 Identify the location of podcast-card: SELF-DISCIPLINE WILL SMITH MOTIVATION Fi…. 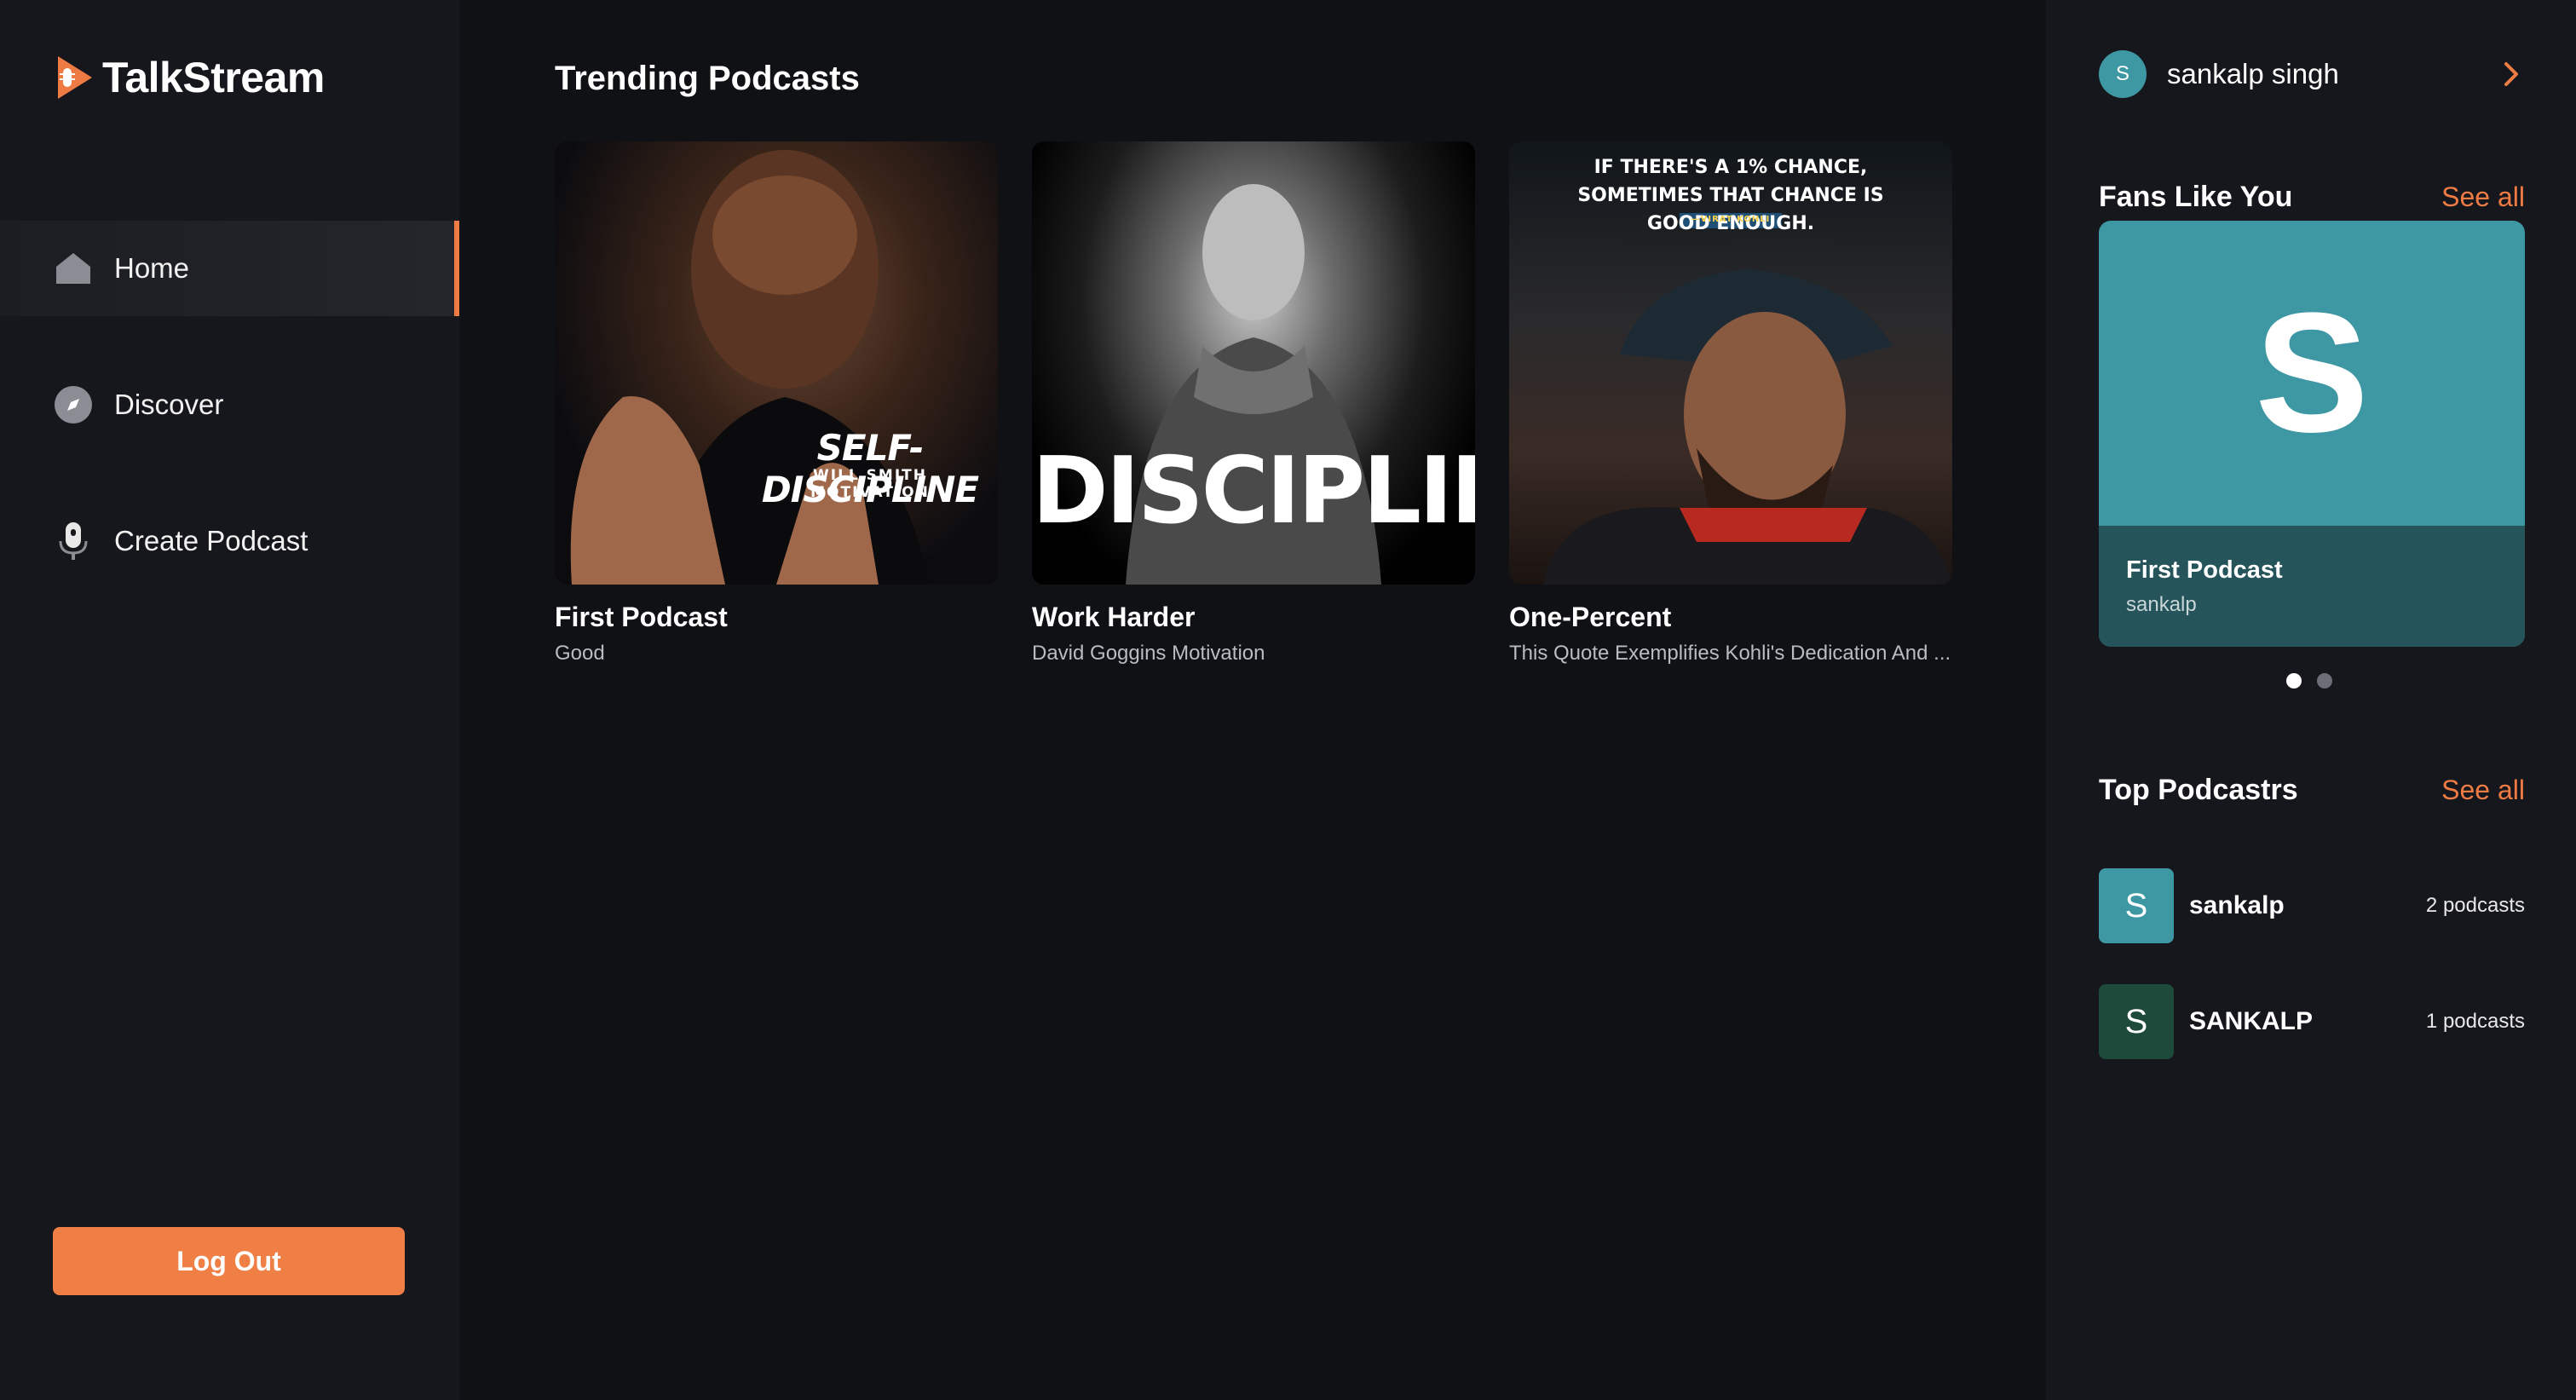
(776, 403).